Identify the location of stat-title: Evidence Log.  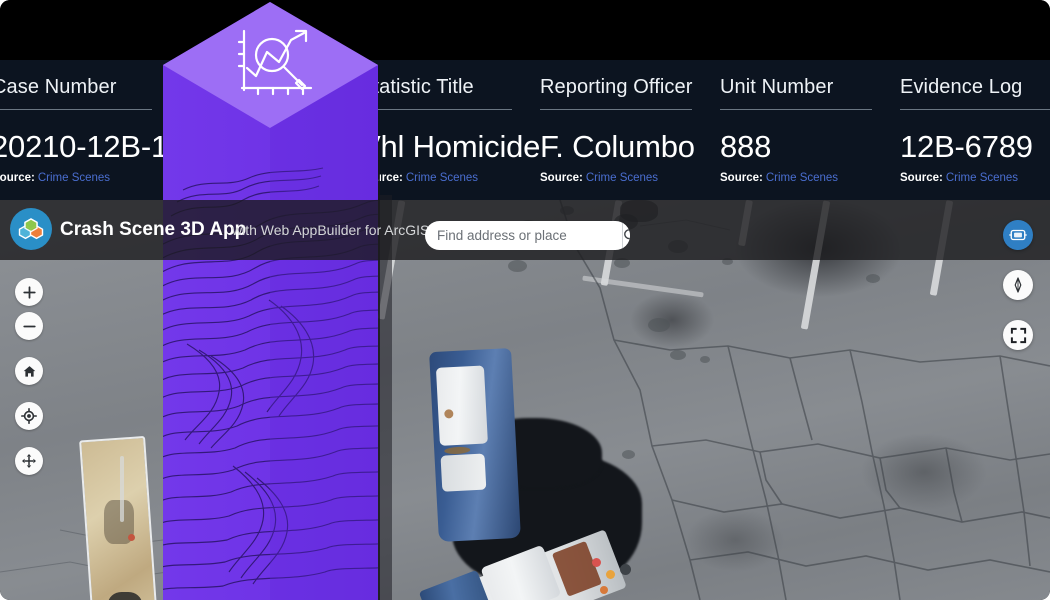
(961, 87).